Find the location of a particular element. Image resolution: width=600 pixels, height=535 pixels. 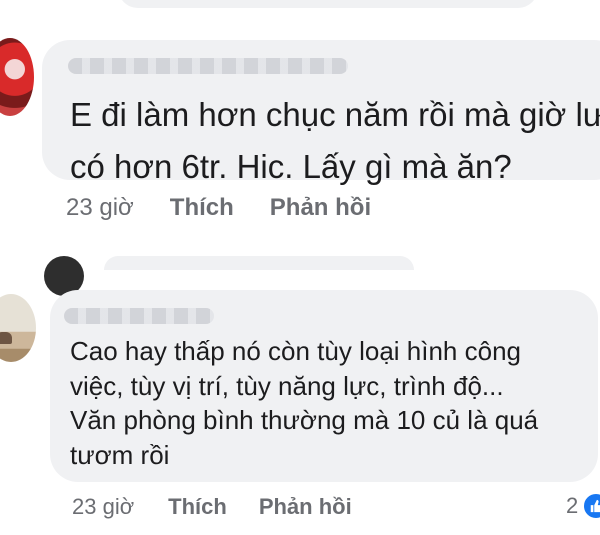

like-reaction-icon is located at coordinates (591, 506).